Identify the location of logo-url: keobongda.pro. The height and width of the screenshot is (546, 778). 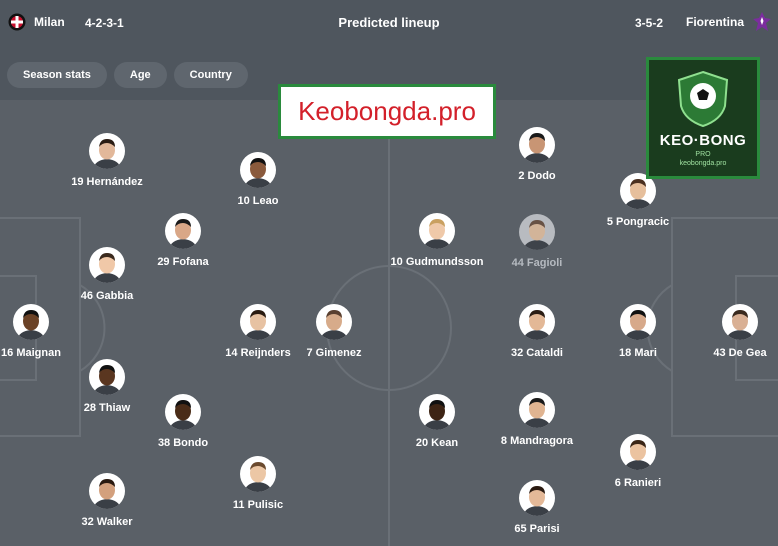
(703, 163).